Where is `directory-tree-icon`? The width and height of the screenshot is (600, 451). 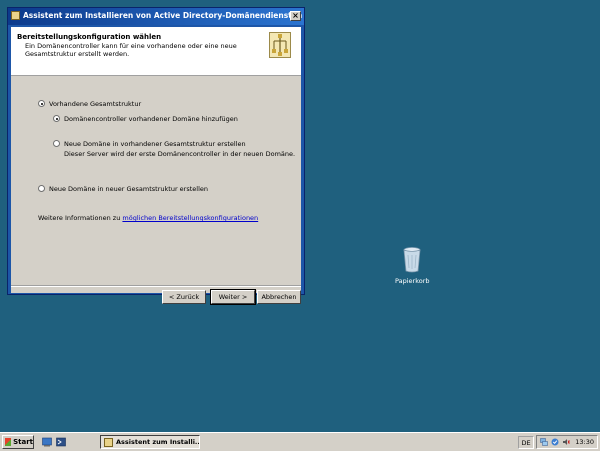 directory-tree-icon is located at coordinates (280, 45).